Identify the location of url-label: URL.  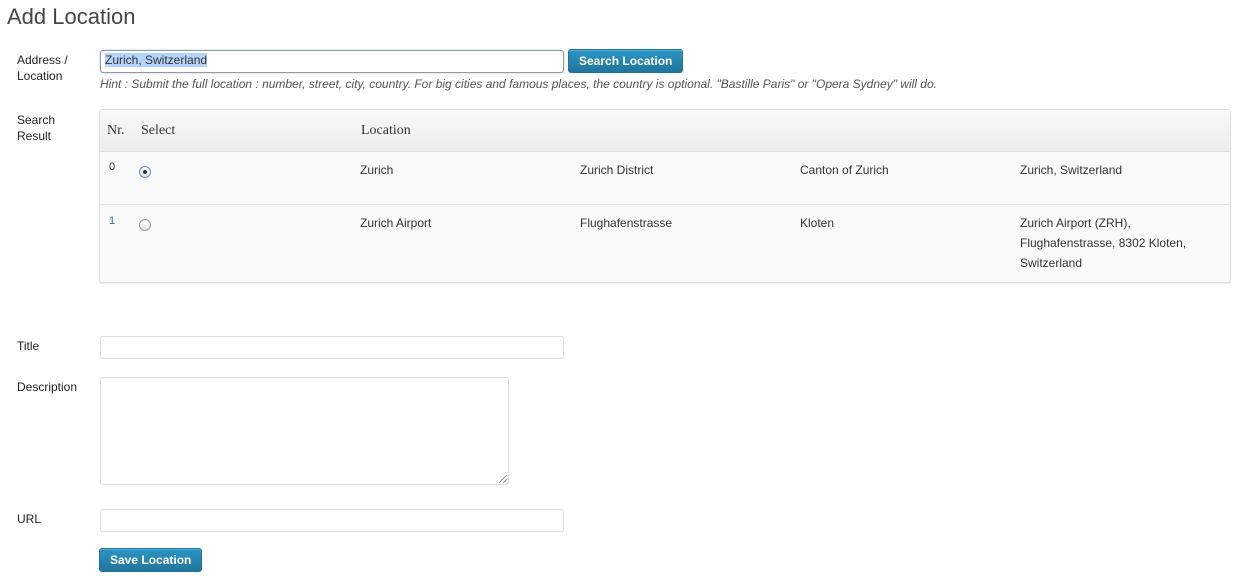
(29, 519).